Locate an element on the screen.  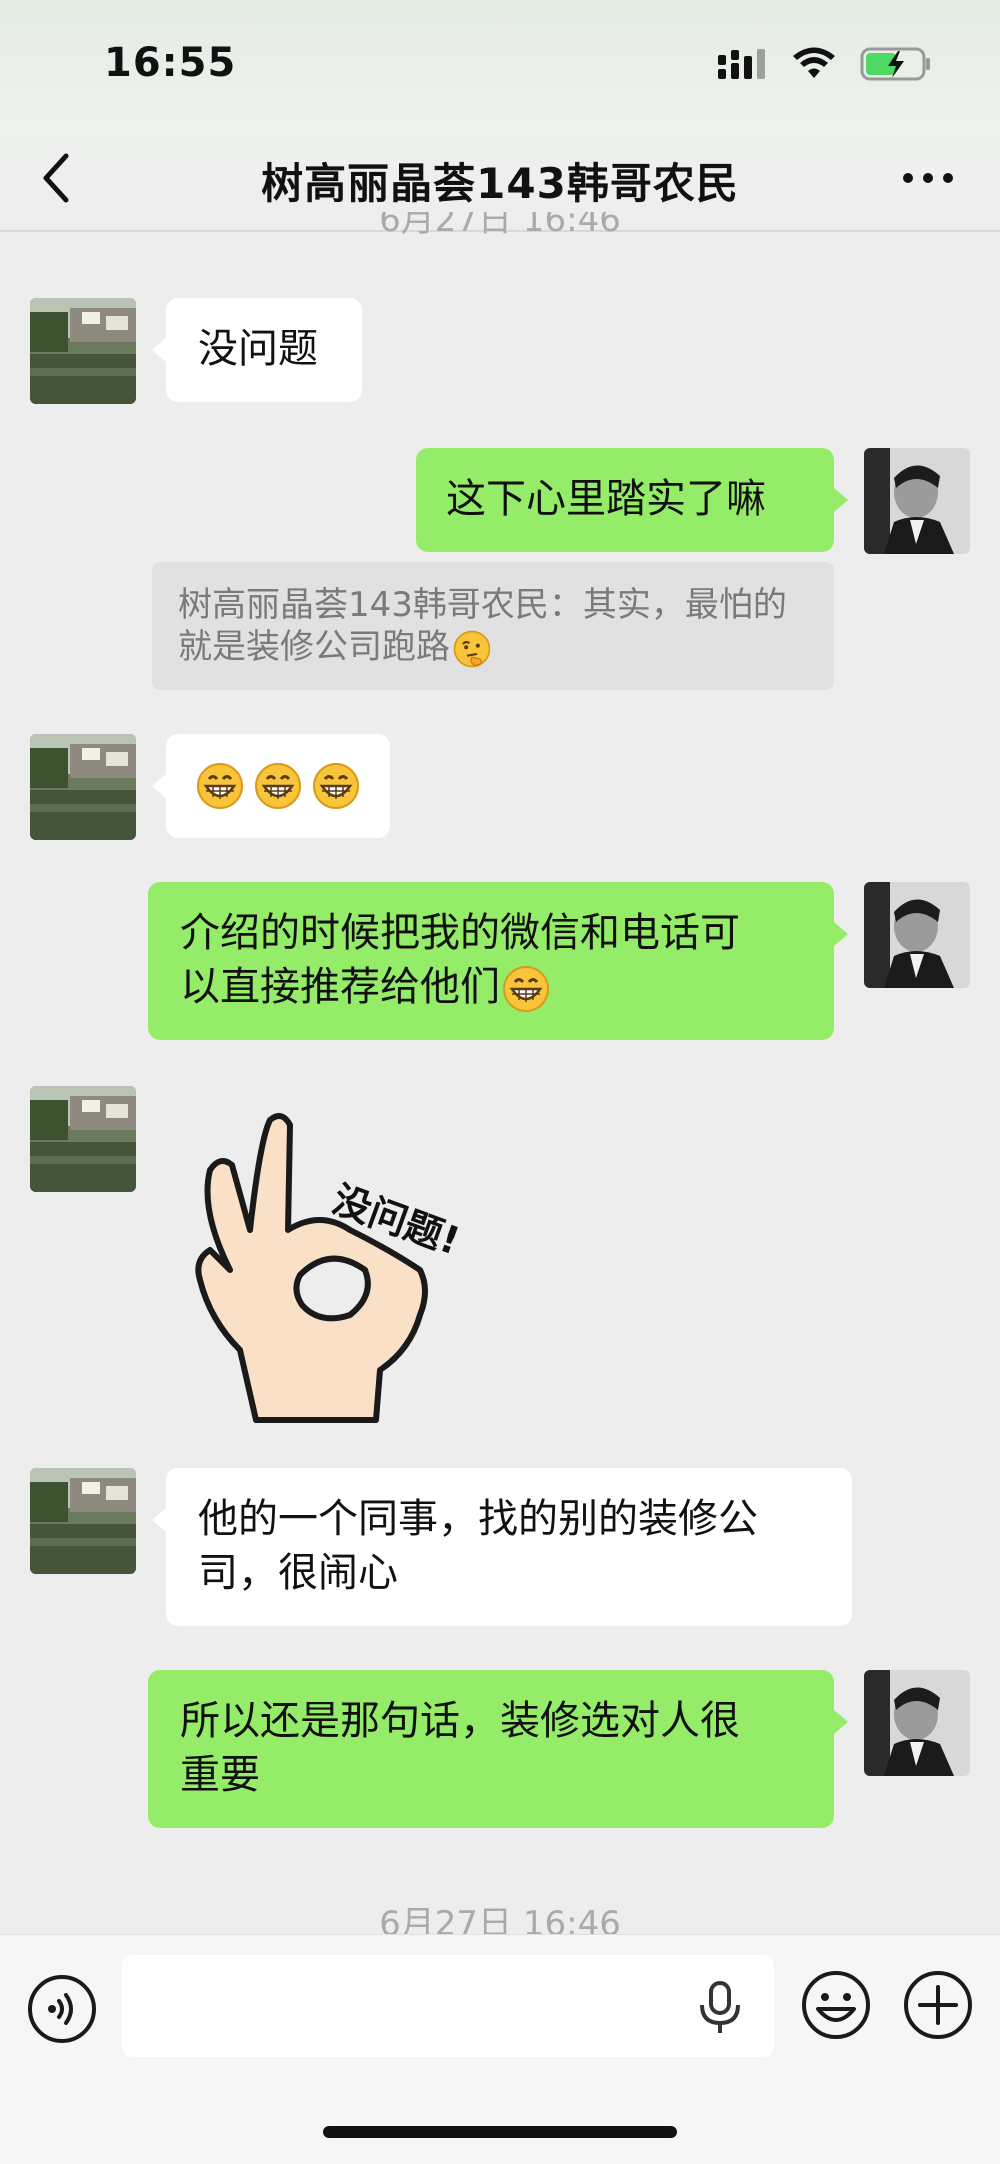
status-icons is located at coordinates (824, 64).